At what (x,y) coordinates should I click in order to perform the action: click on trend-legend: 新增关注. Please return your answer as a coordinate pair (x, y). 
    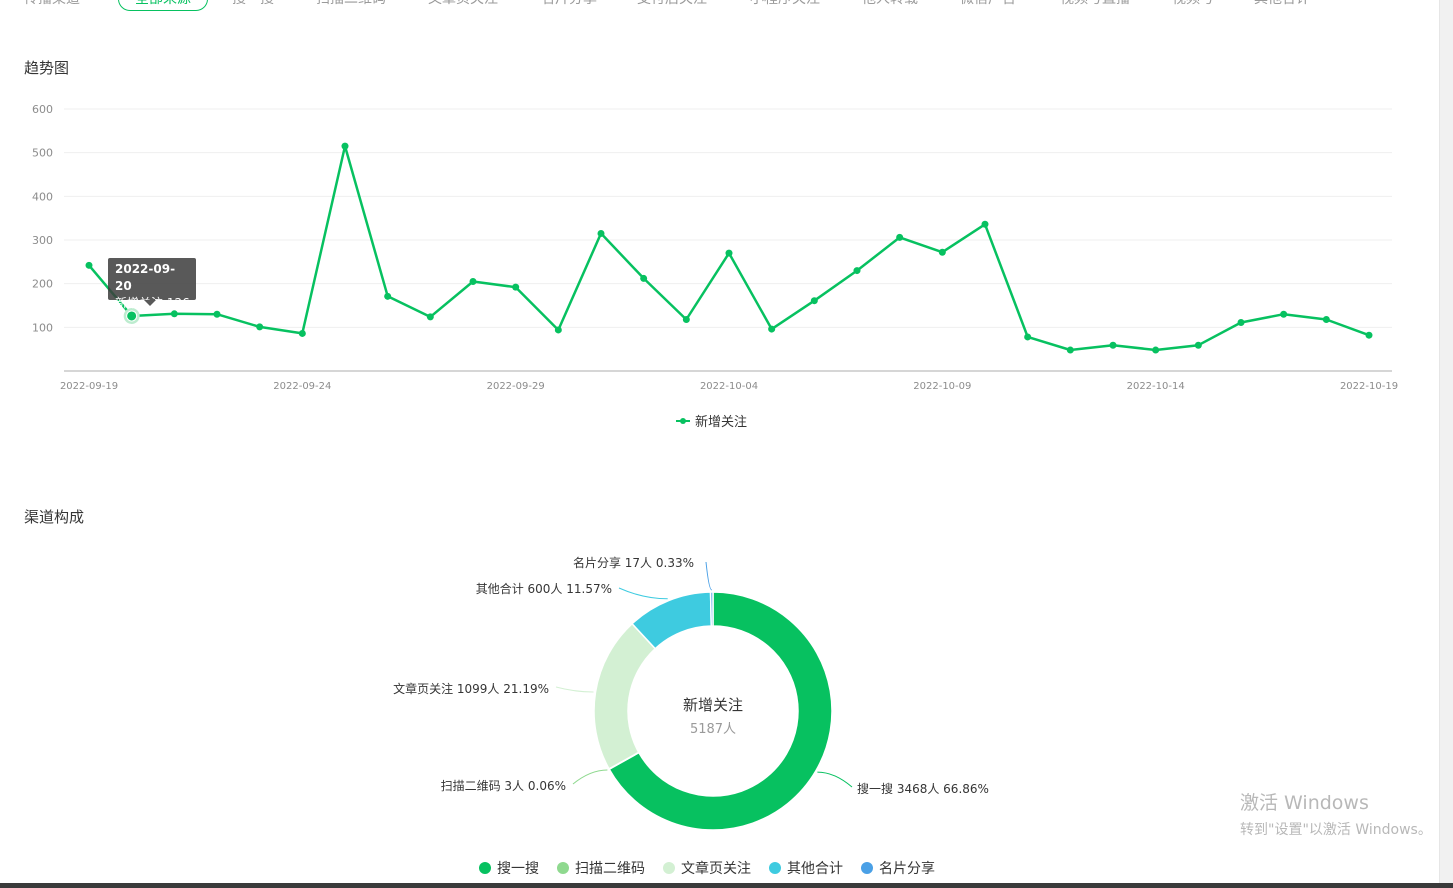
    Looking at the image, I should click on (711, 420).